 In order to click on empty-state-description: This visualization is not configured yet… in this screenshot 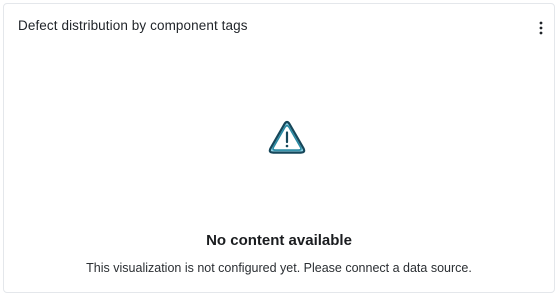, I will do `click(279, 268)`.